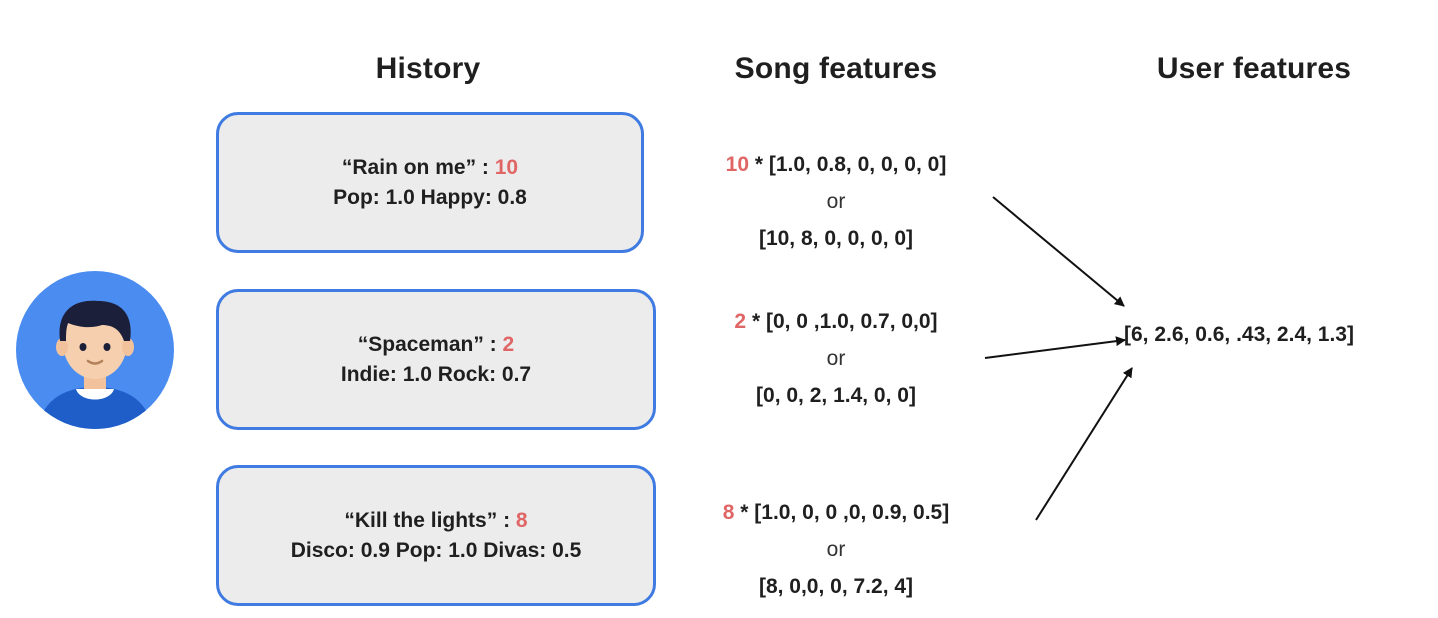 This screenshot has height=618, width=1438. I want to click on arrows-layer, so click(1058, 358).